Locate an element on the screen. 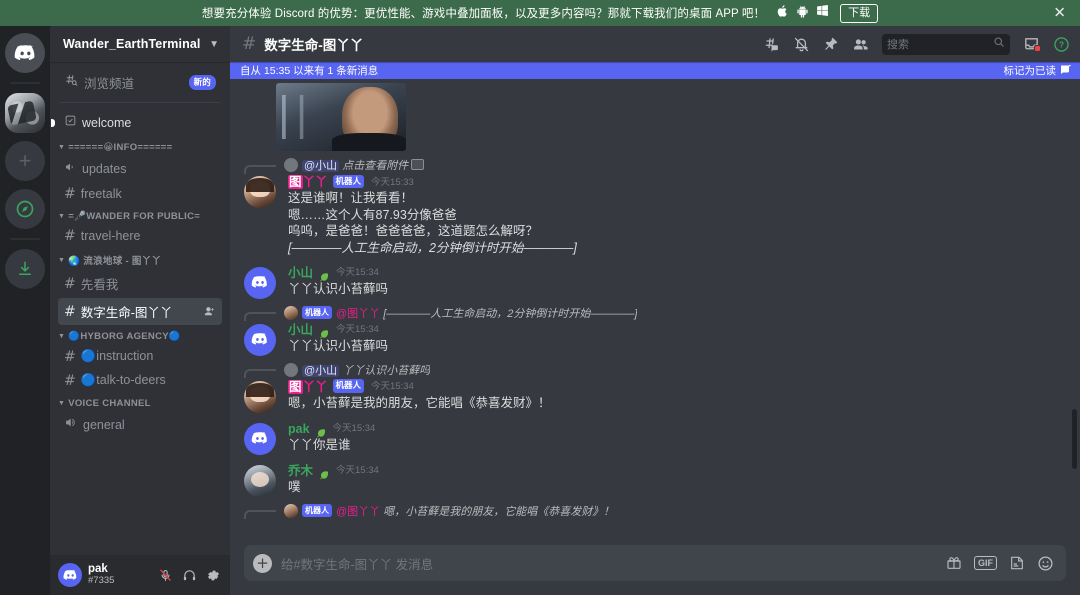  sidebar-item-general-voice: general is located at coordinates (140, 425).